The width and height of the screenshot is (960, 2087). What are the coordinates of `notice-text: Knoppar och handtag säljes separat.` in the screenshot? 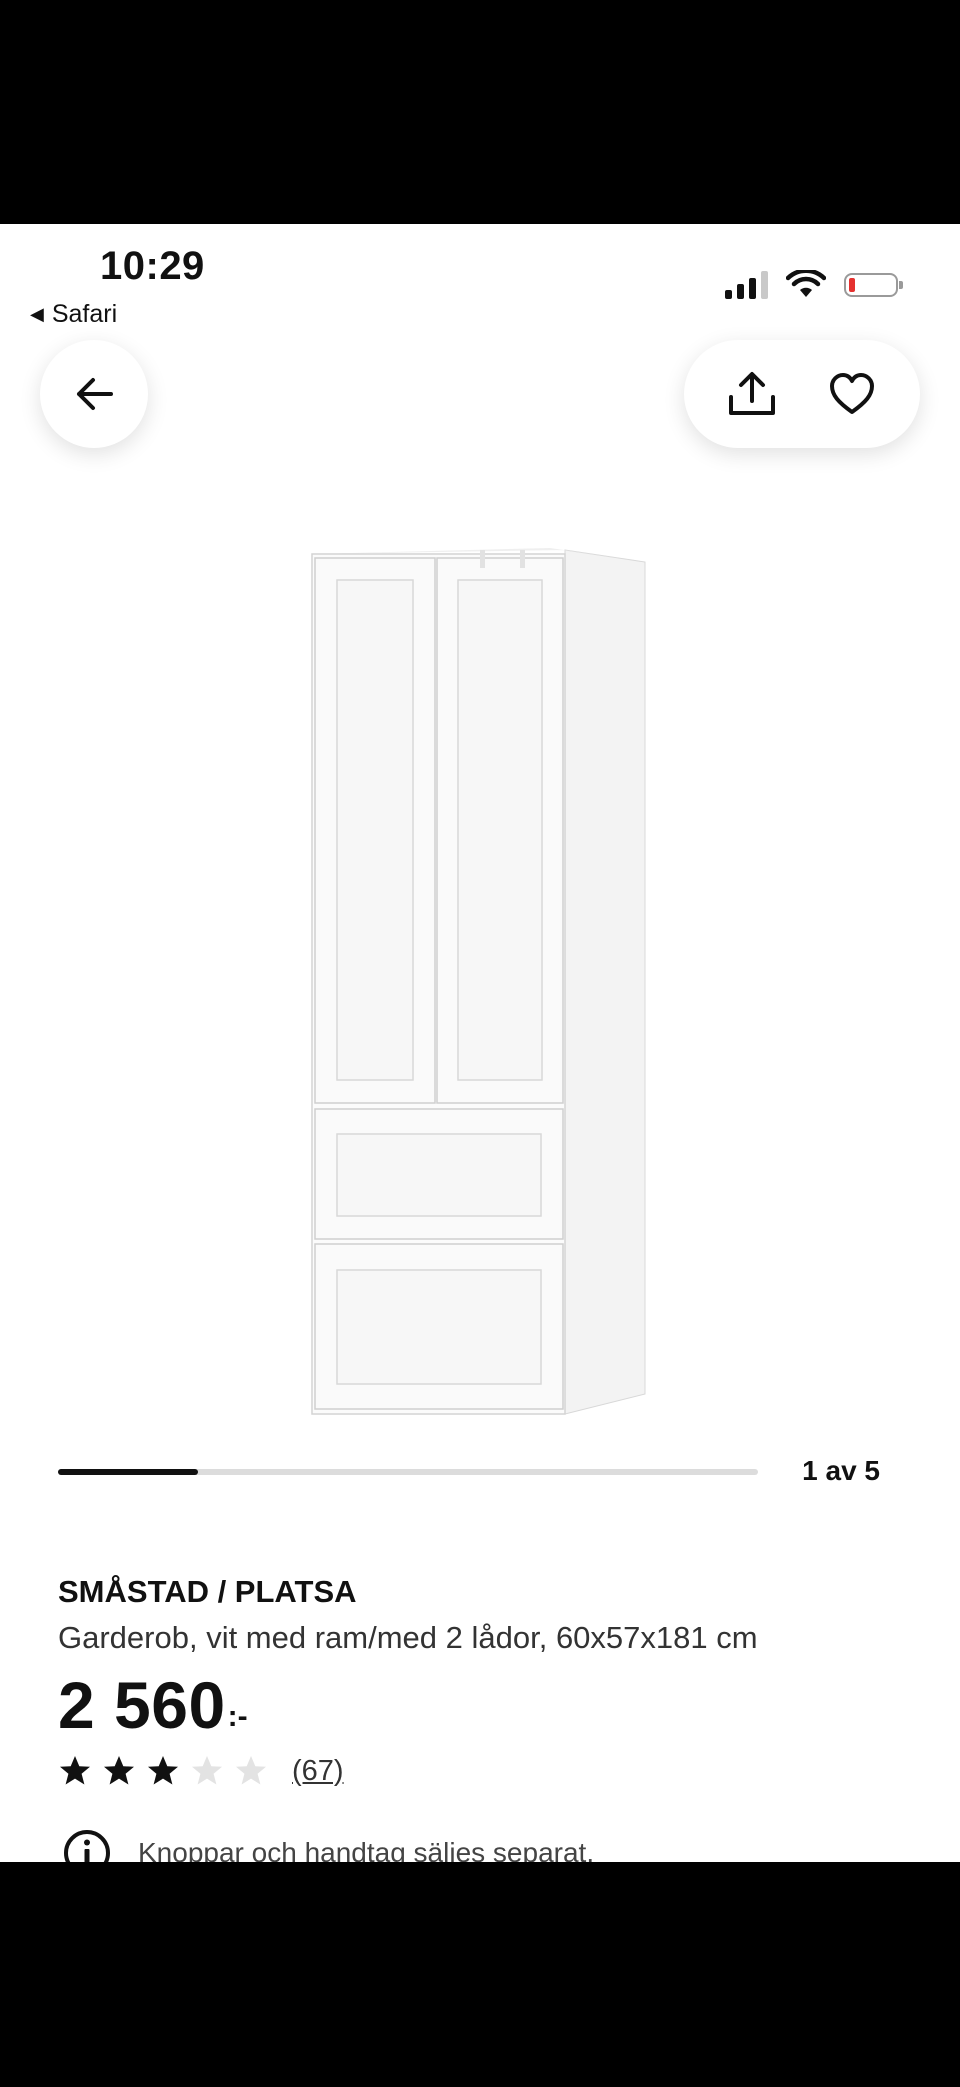 It's located at (366, 1849).